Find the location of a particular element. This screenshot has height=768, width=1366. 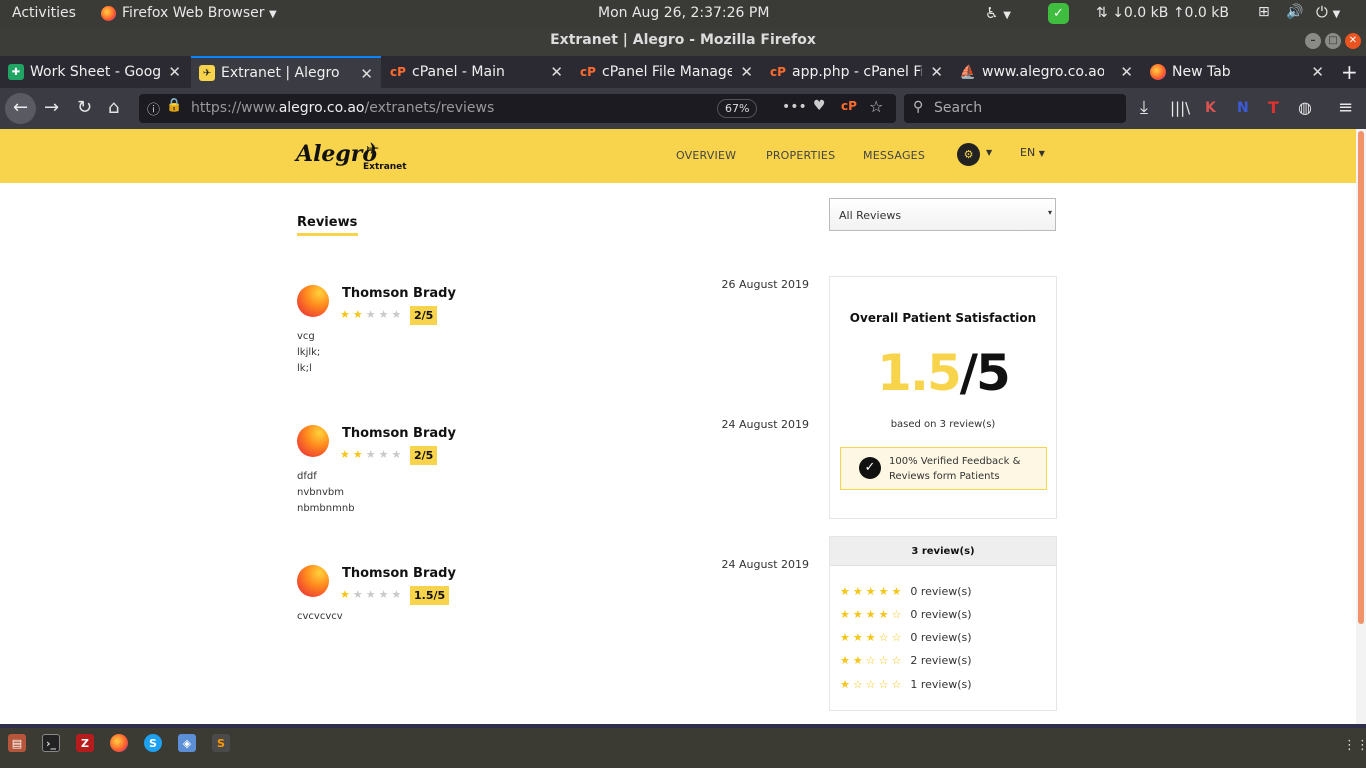

language-selector: EN ▼ is located at coordinates (1032, 152).